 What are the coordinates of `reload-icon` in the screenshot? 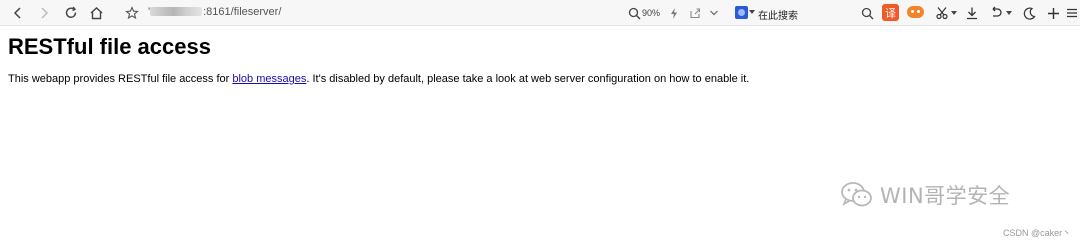 It's located at (71, 13).